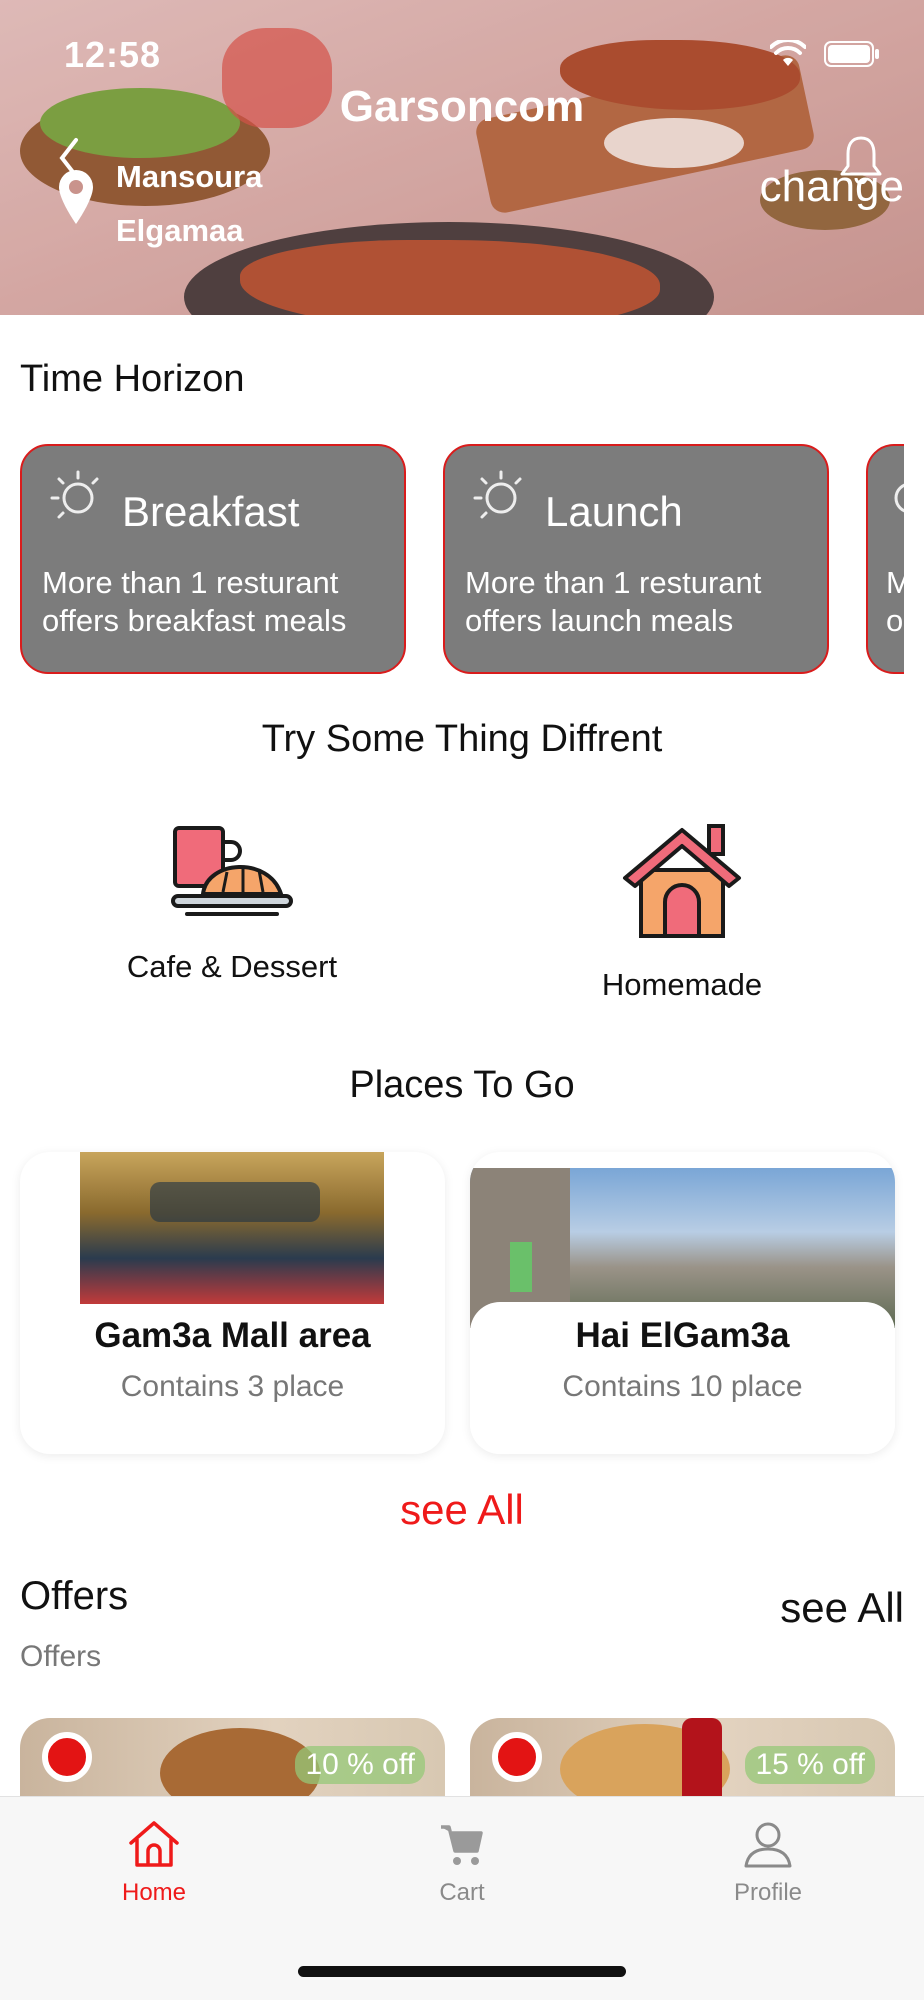 The height and width of the screenshot is (2000, 924). Describe the element at coordinates (768, 1892) in the screenshot. I see `tab-label: Profile` at that location.